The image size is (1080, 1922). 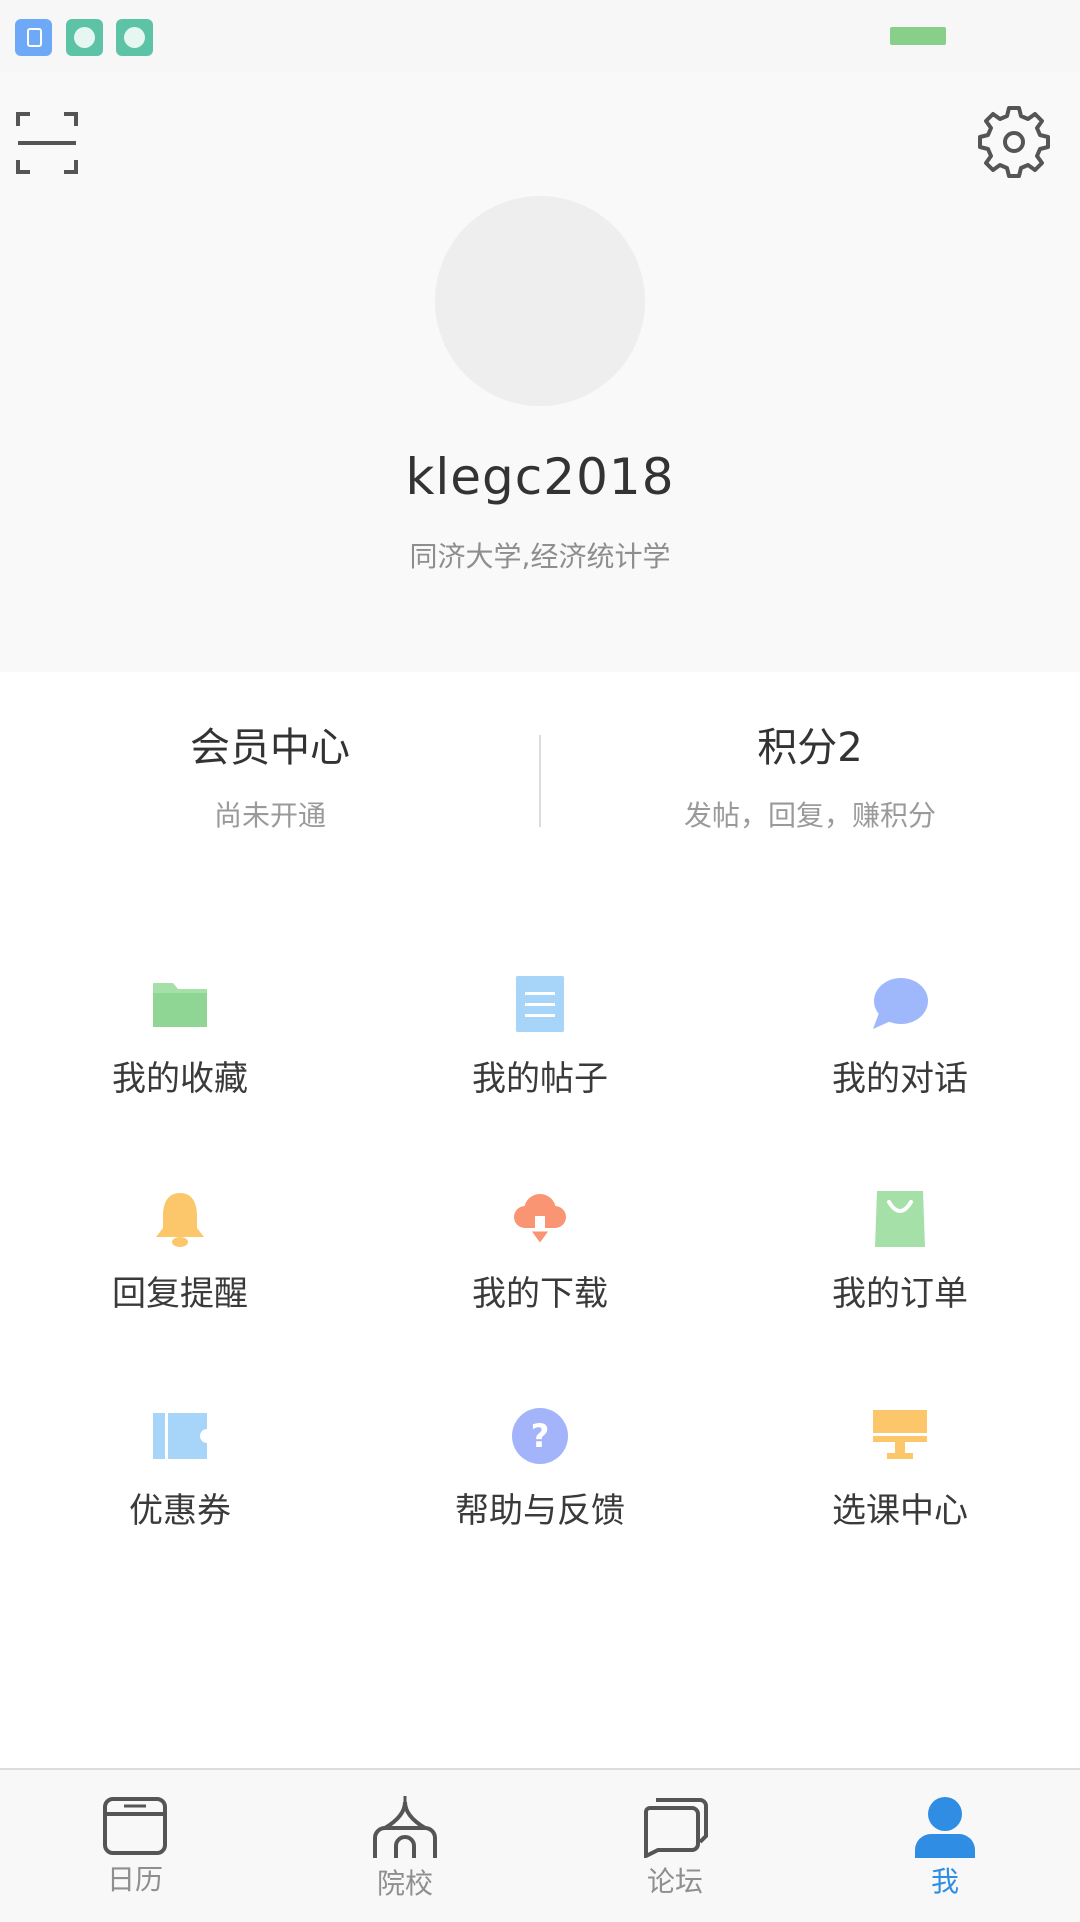 I want to click on points-subtitle: 发帖，回复，赚积分, so click(x=809, y=815).